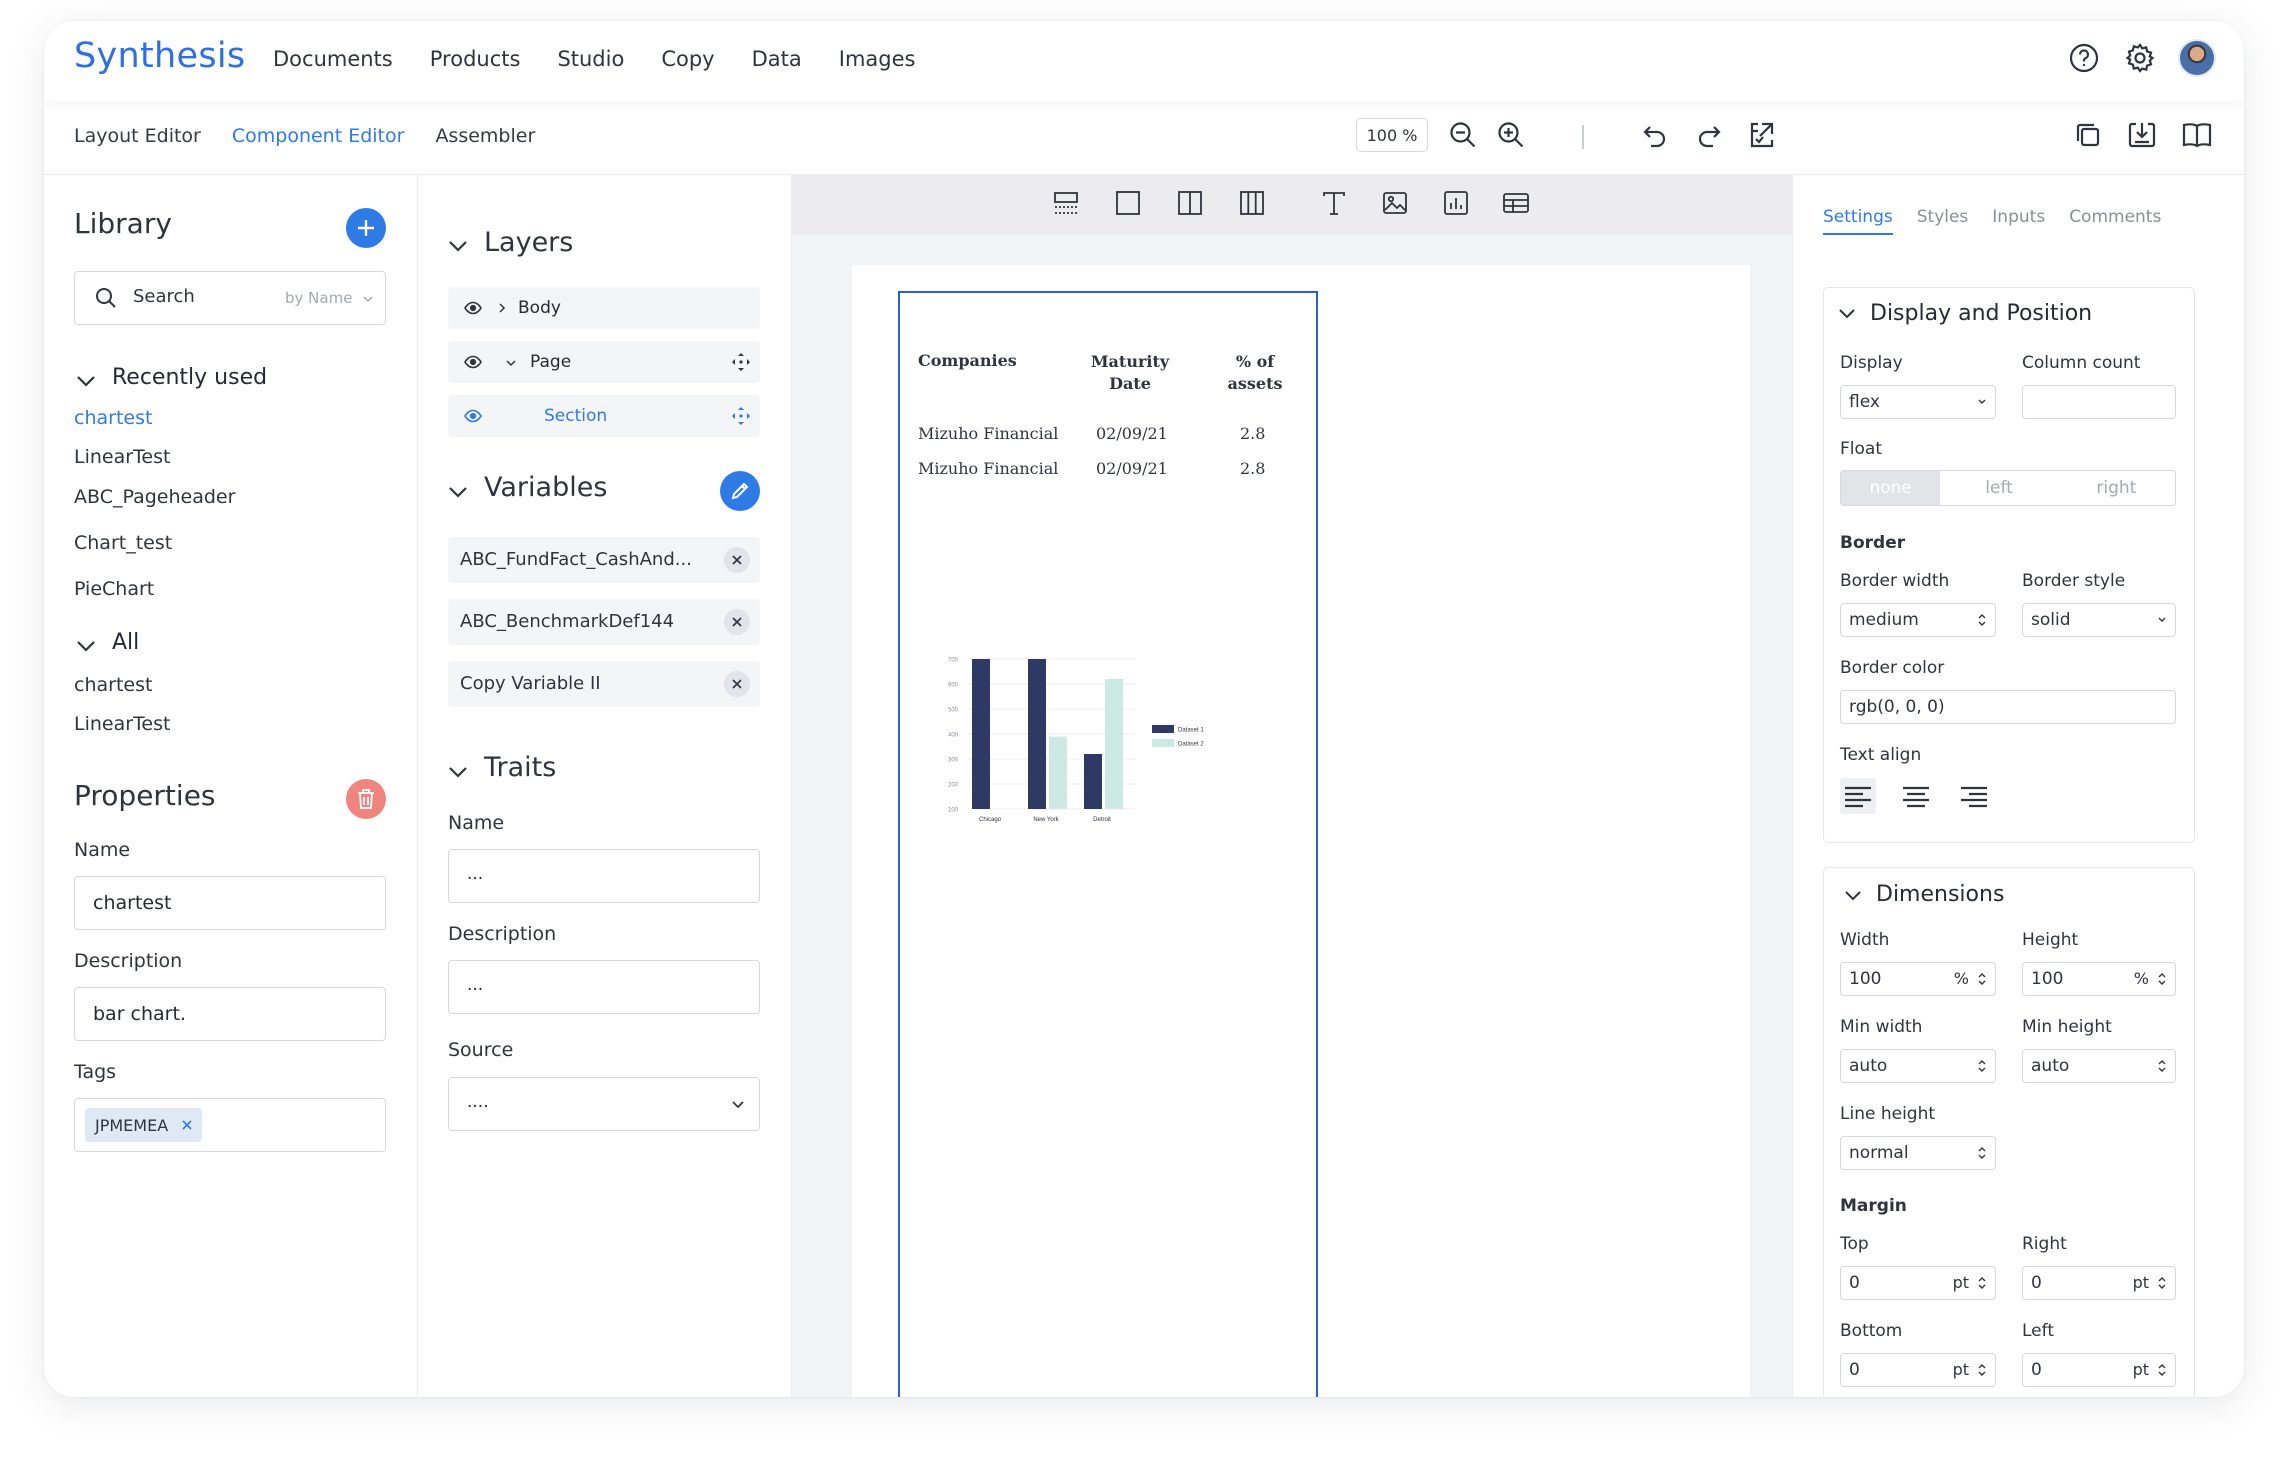  I want to click on chart-tool-icon, so click(1456, 203).